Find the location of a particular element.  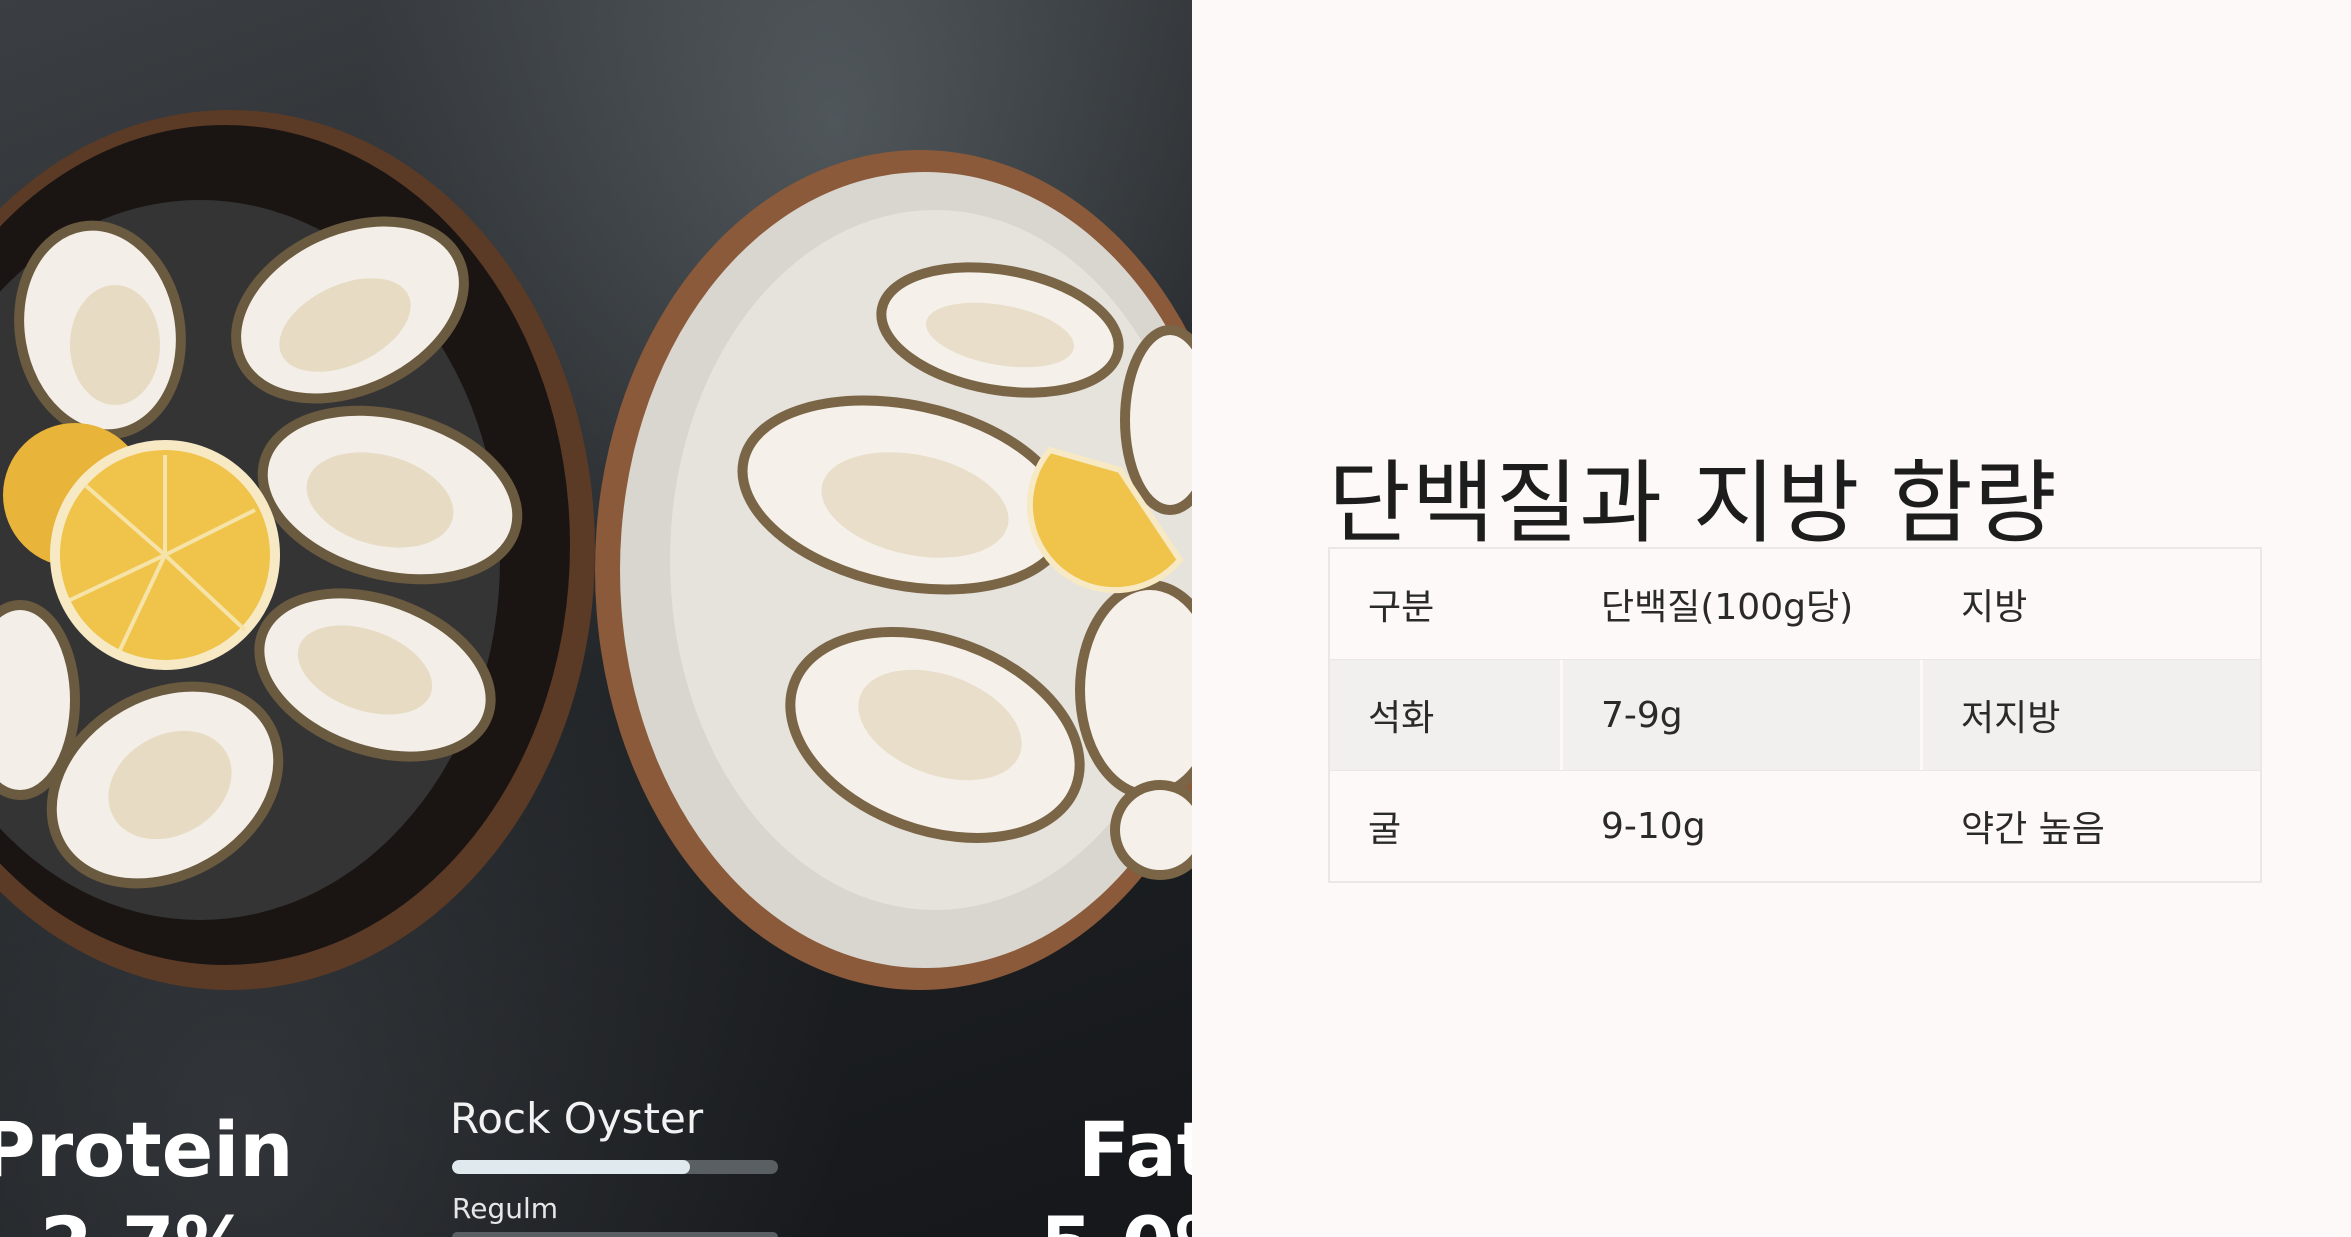

rock-oyster-bar is located at coordinates (615, 1167).